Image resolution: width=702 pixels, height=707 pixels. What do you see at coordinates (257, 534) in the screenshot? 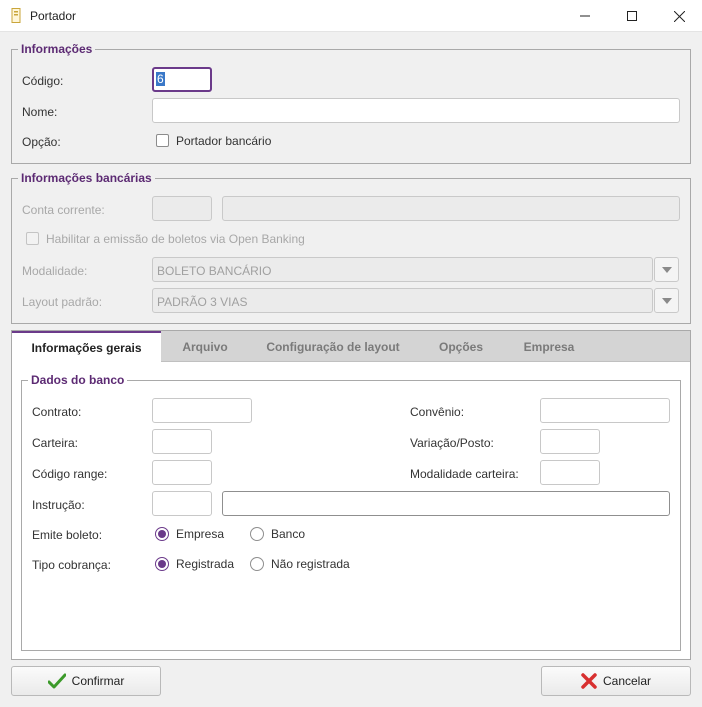
I see `emite-boleto-banco-radio` at bounding box center [257, 534].